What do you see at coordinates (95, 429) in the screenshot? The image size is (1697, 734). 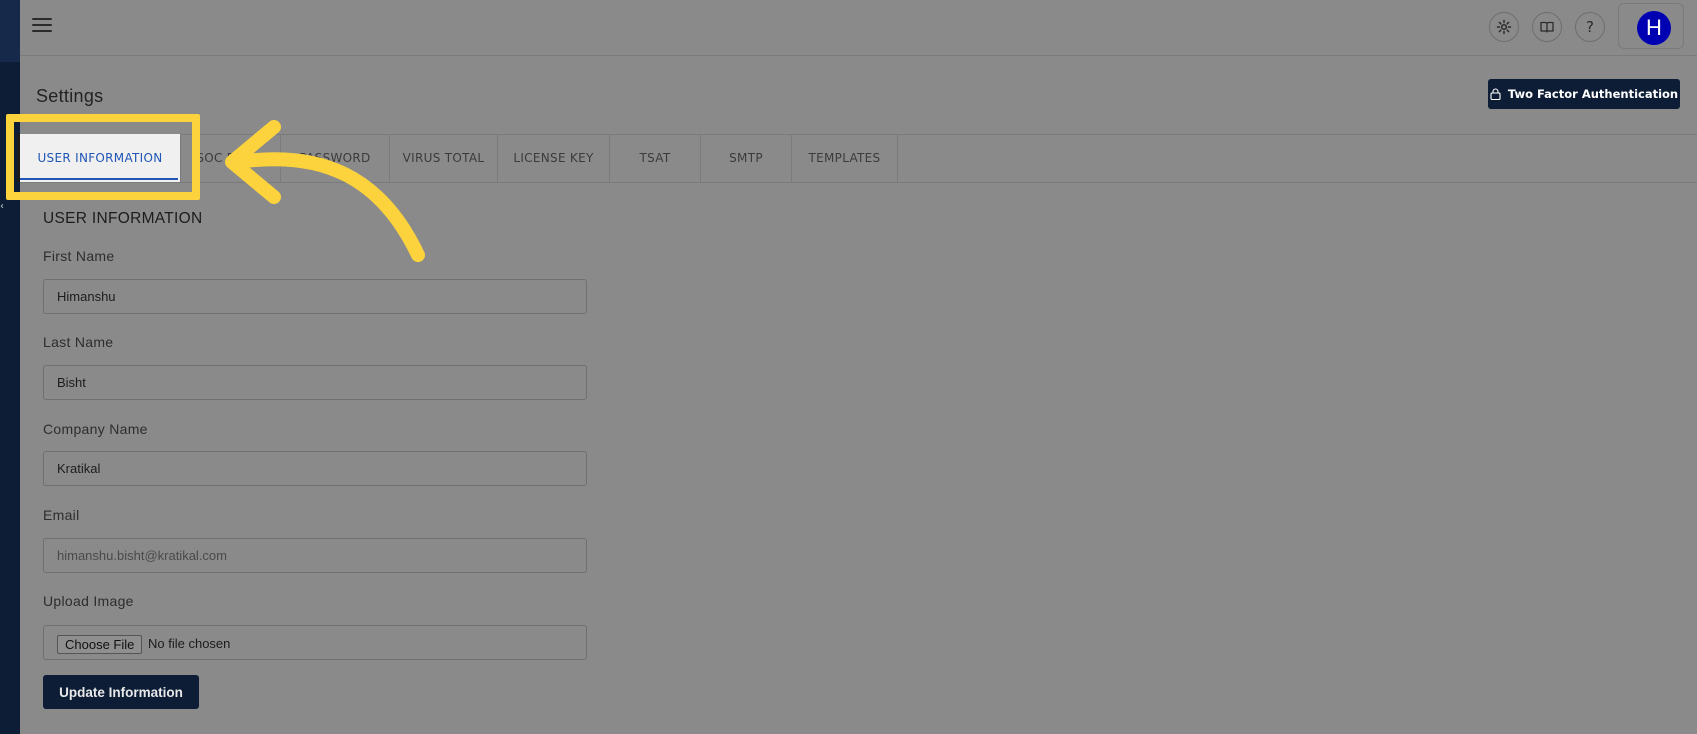 I see `company-name-label: Company Name` at bounding box center [95, 429].